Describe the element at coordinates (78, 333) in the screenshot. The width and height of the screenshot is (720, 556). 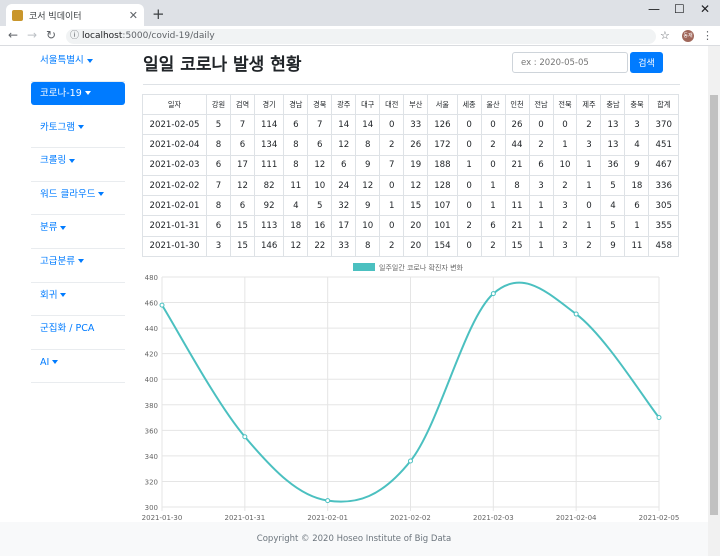
I see `sidebar-item-8: 군집화 / PCA` at that location.